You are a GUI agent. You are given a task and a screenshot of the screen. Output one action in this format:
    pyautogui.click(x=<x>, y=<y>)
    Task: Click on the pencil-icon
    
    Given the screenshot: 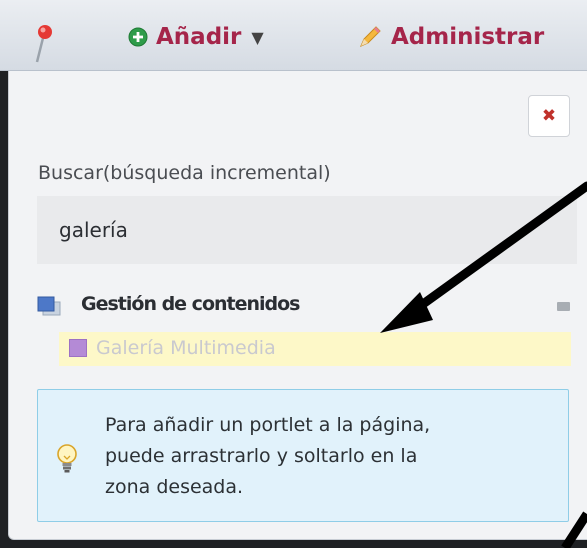 What is the action you would take?
    pyautogui.click(x=370, y=36)
    